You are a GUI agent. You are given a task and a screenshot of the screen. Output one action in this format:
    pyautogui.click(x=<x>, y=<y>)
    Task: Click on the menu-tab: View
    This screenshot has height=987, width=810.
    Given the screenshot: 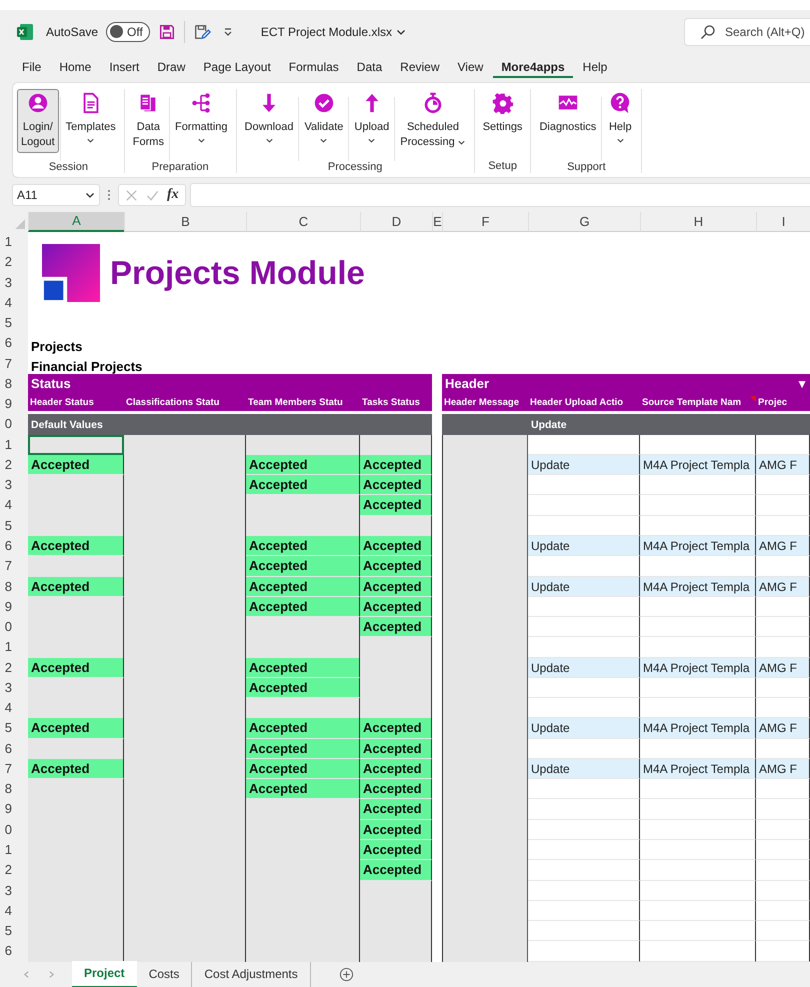 What is the action you would take?
    pyautogui.click(x=471, y=67)
    